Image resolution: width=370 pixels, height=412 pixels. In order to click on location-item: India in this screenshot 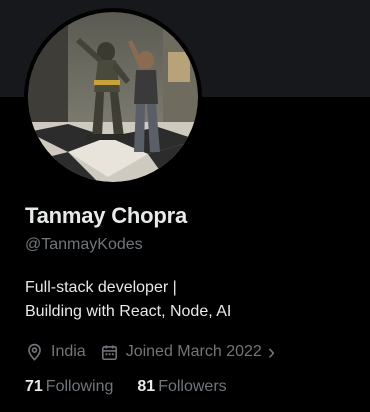, I will do `click(55, 352)`.